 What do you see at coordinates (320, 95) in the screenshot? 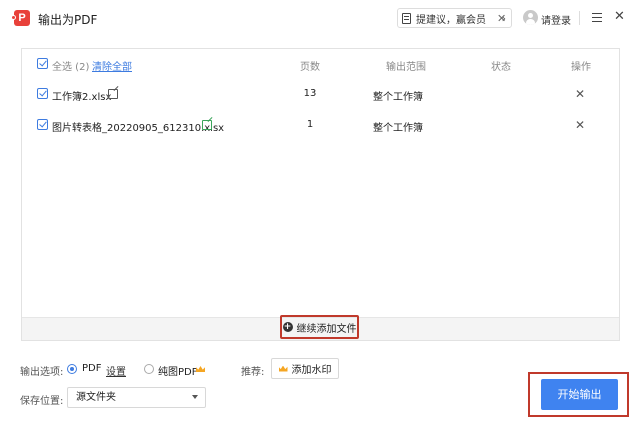
I see `table-row: 工作簿2.xlsx 13 整个工作簿 ✕` at bounding box center [320, 95].